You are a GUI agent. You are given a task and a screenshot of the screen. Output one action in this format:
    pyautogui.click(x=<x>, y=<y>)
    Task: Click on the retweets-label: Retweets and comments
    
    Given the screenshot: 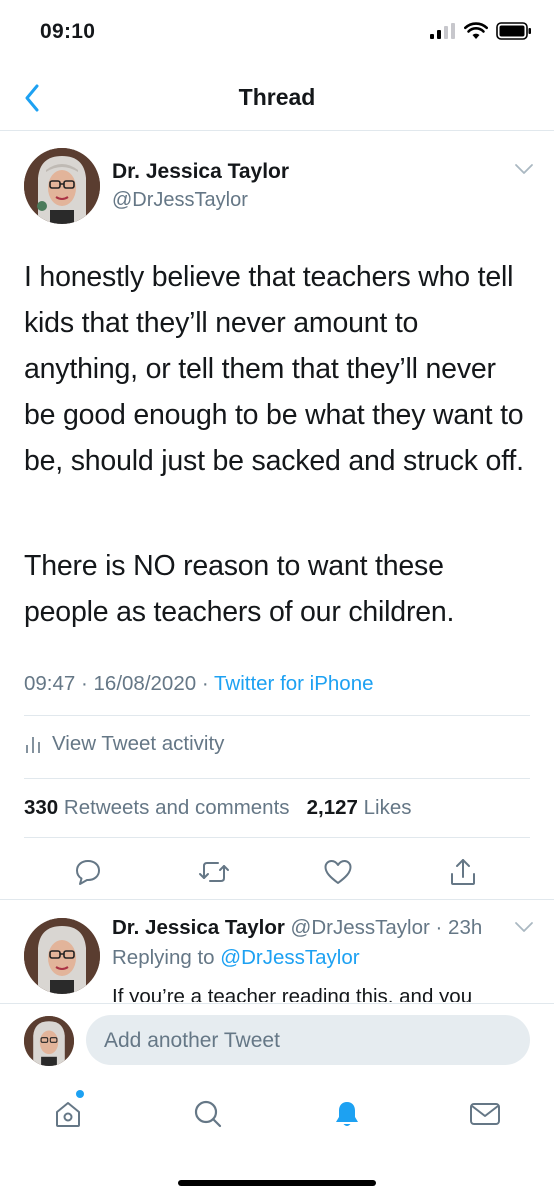 What is the action you would take?
    pyautogui.click(x=176, y=807)
    